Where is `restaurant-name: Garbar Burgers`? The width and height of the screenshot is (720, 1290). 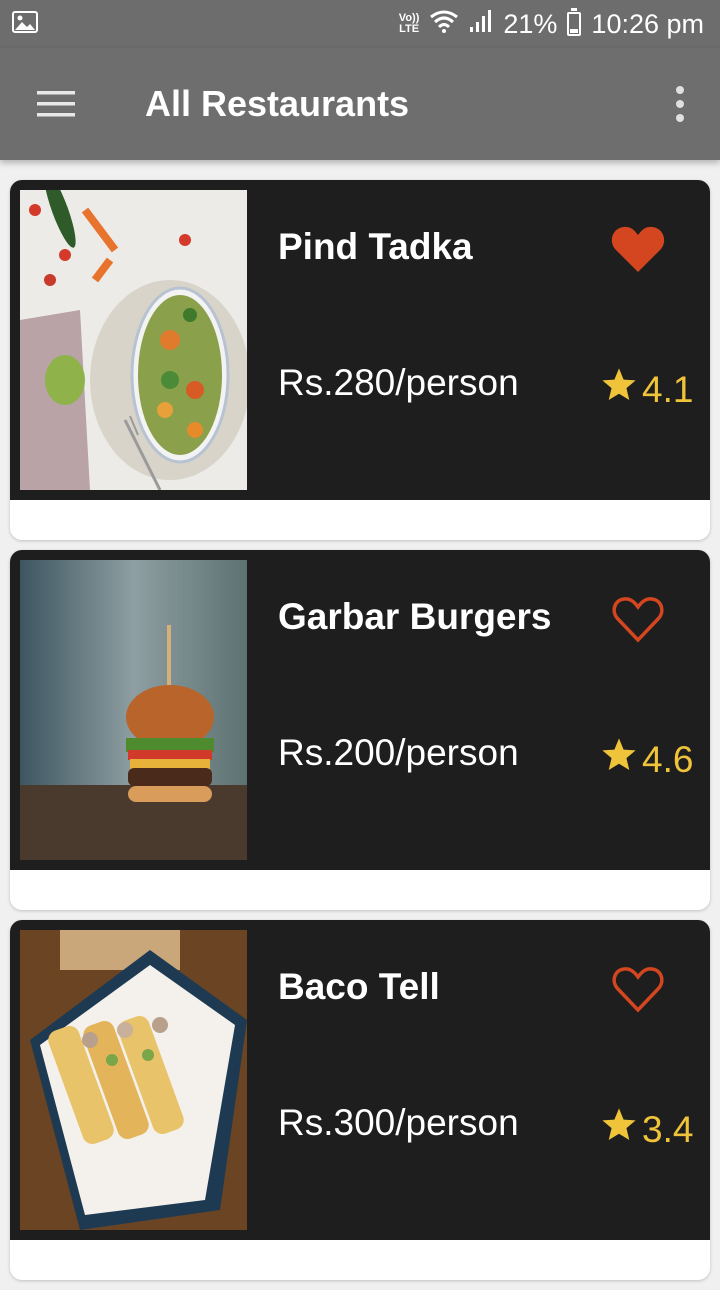
restaurant-name: Garbar Burgers is located at coordinates (415, 616).